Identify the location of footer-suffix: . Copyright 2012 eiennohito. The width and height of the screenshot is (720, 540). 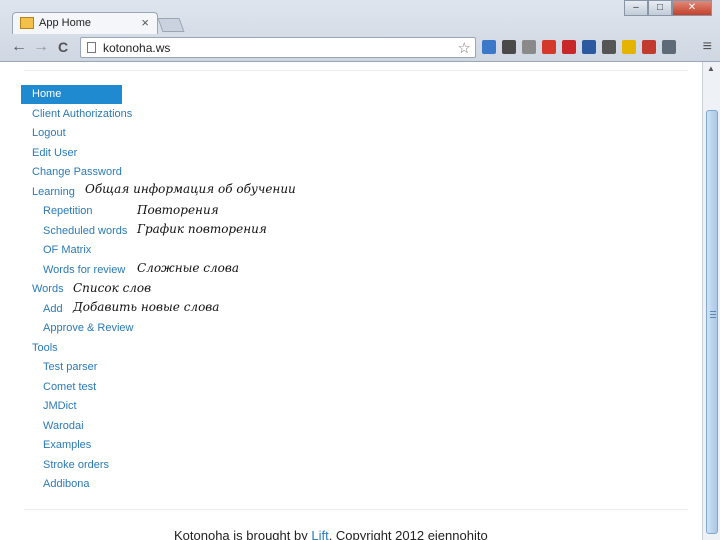
(408, 534).